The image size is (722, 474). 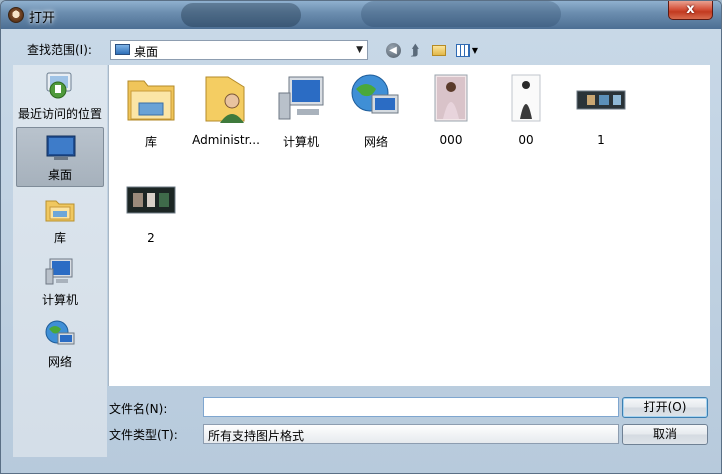 What do you see at coordinates (59, 85) in the screenshot?
I see `recent-places-icon` at bounding box center [59, 85].